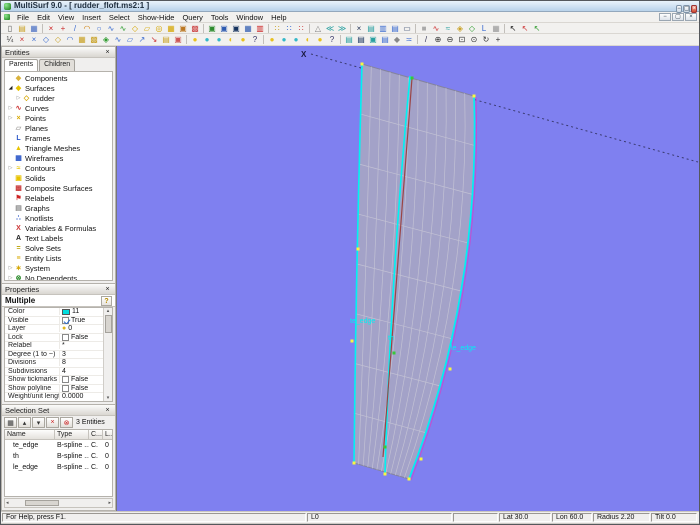  I want to click on selection-set-close-icon: ×, so click(107, 410).